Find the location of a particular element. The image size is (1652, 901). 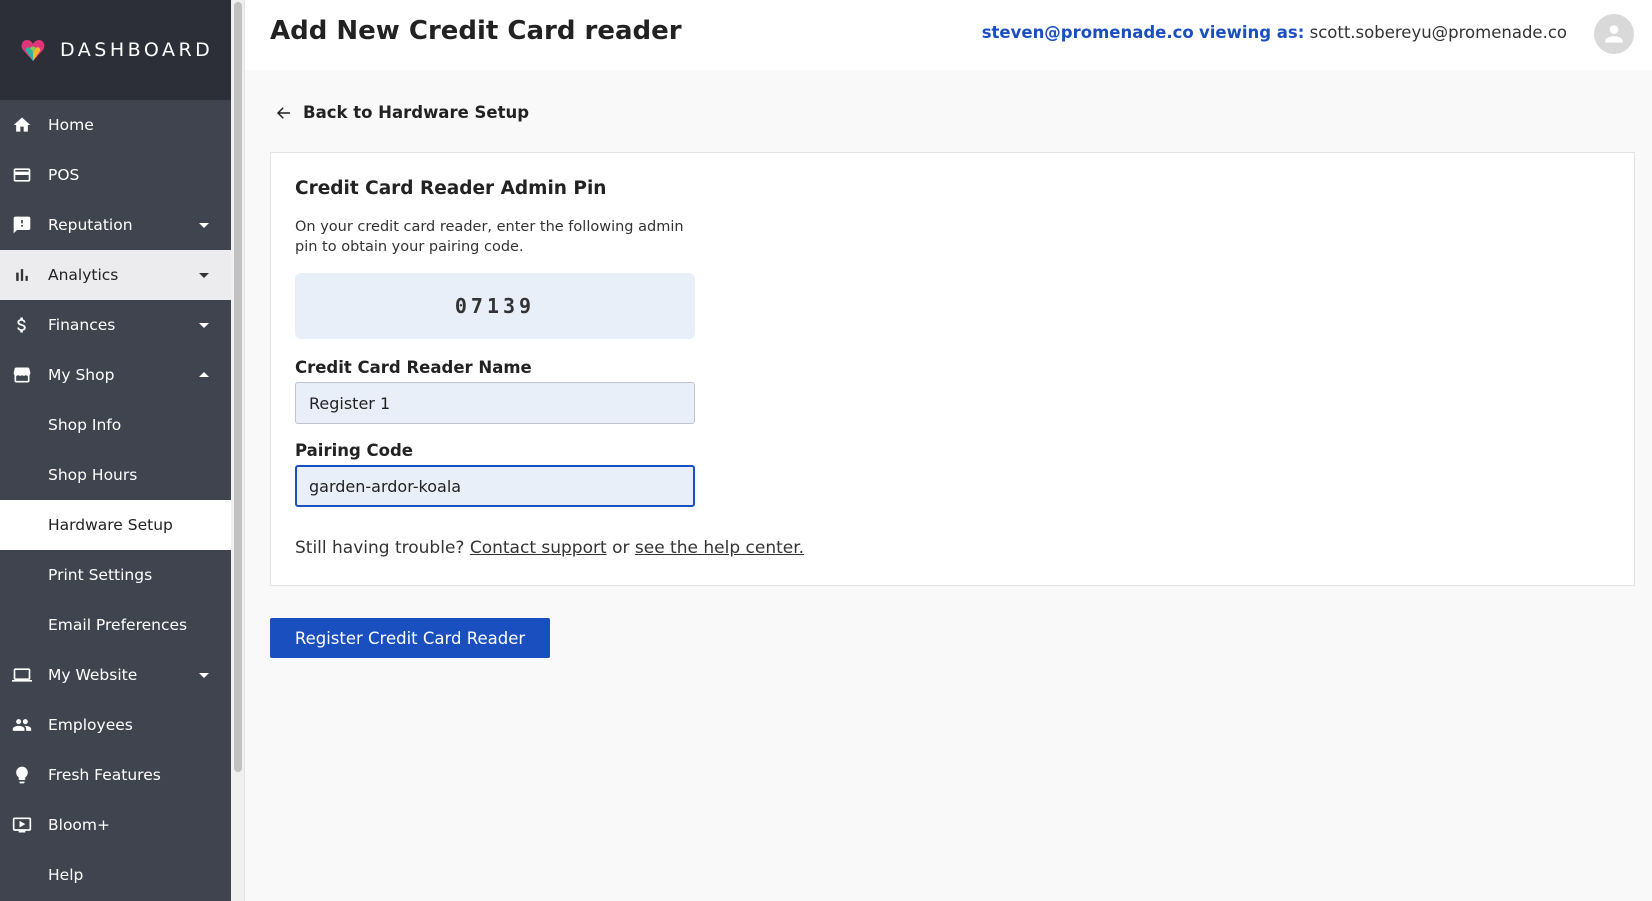

person-icon is located at coordinates (1614, 34).